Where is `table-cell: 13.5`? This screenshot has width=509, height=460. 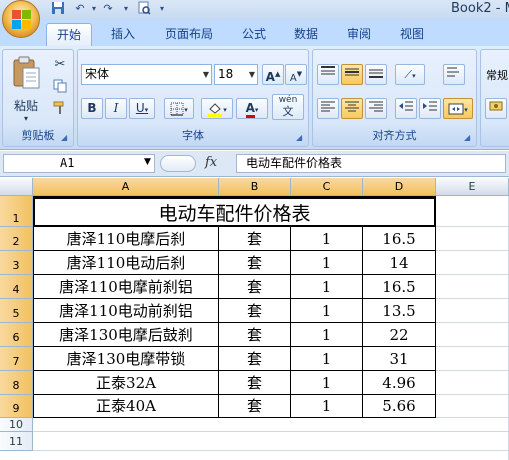 table-cell: 13.5 is located at coordinates (399, 311).